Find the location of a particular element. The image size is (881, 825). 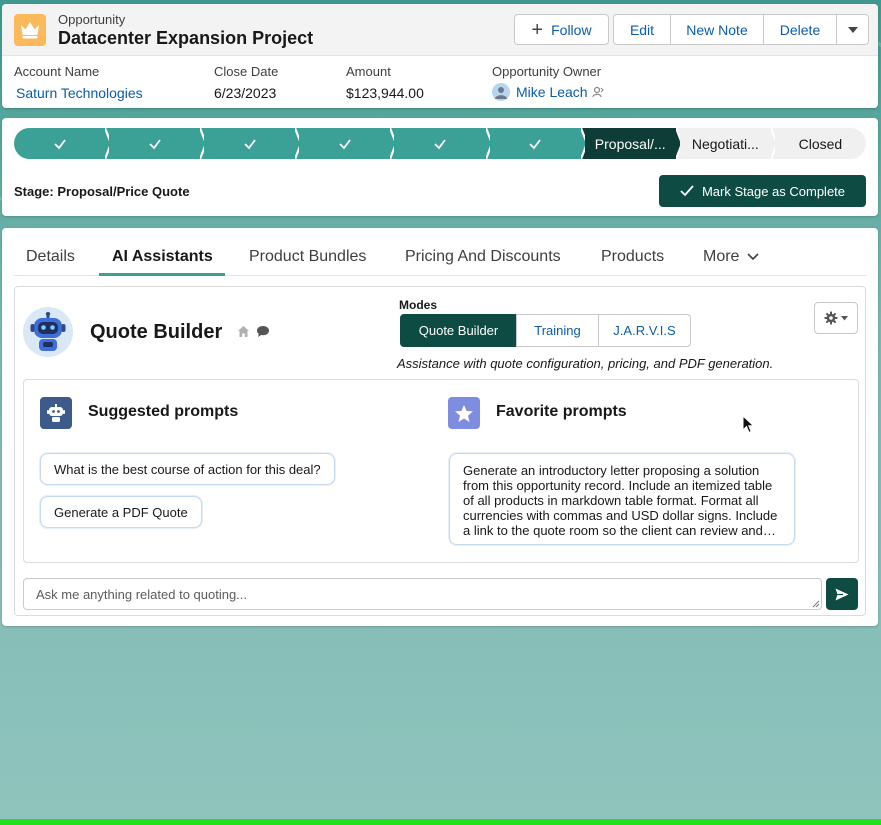

suggested-prompt-2: Generate a PDF Quote is located at coordinates (121, 512).